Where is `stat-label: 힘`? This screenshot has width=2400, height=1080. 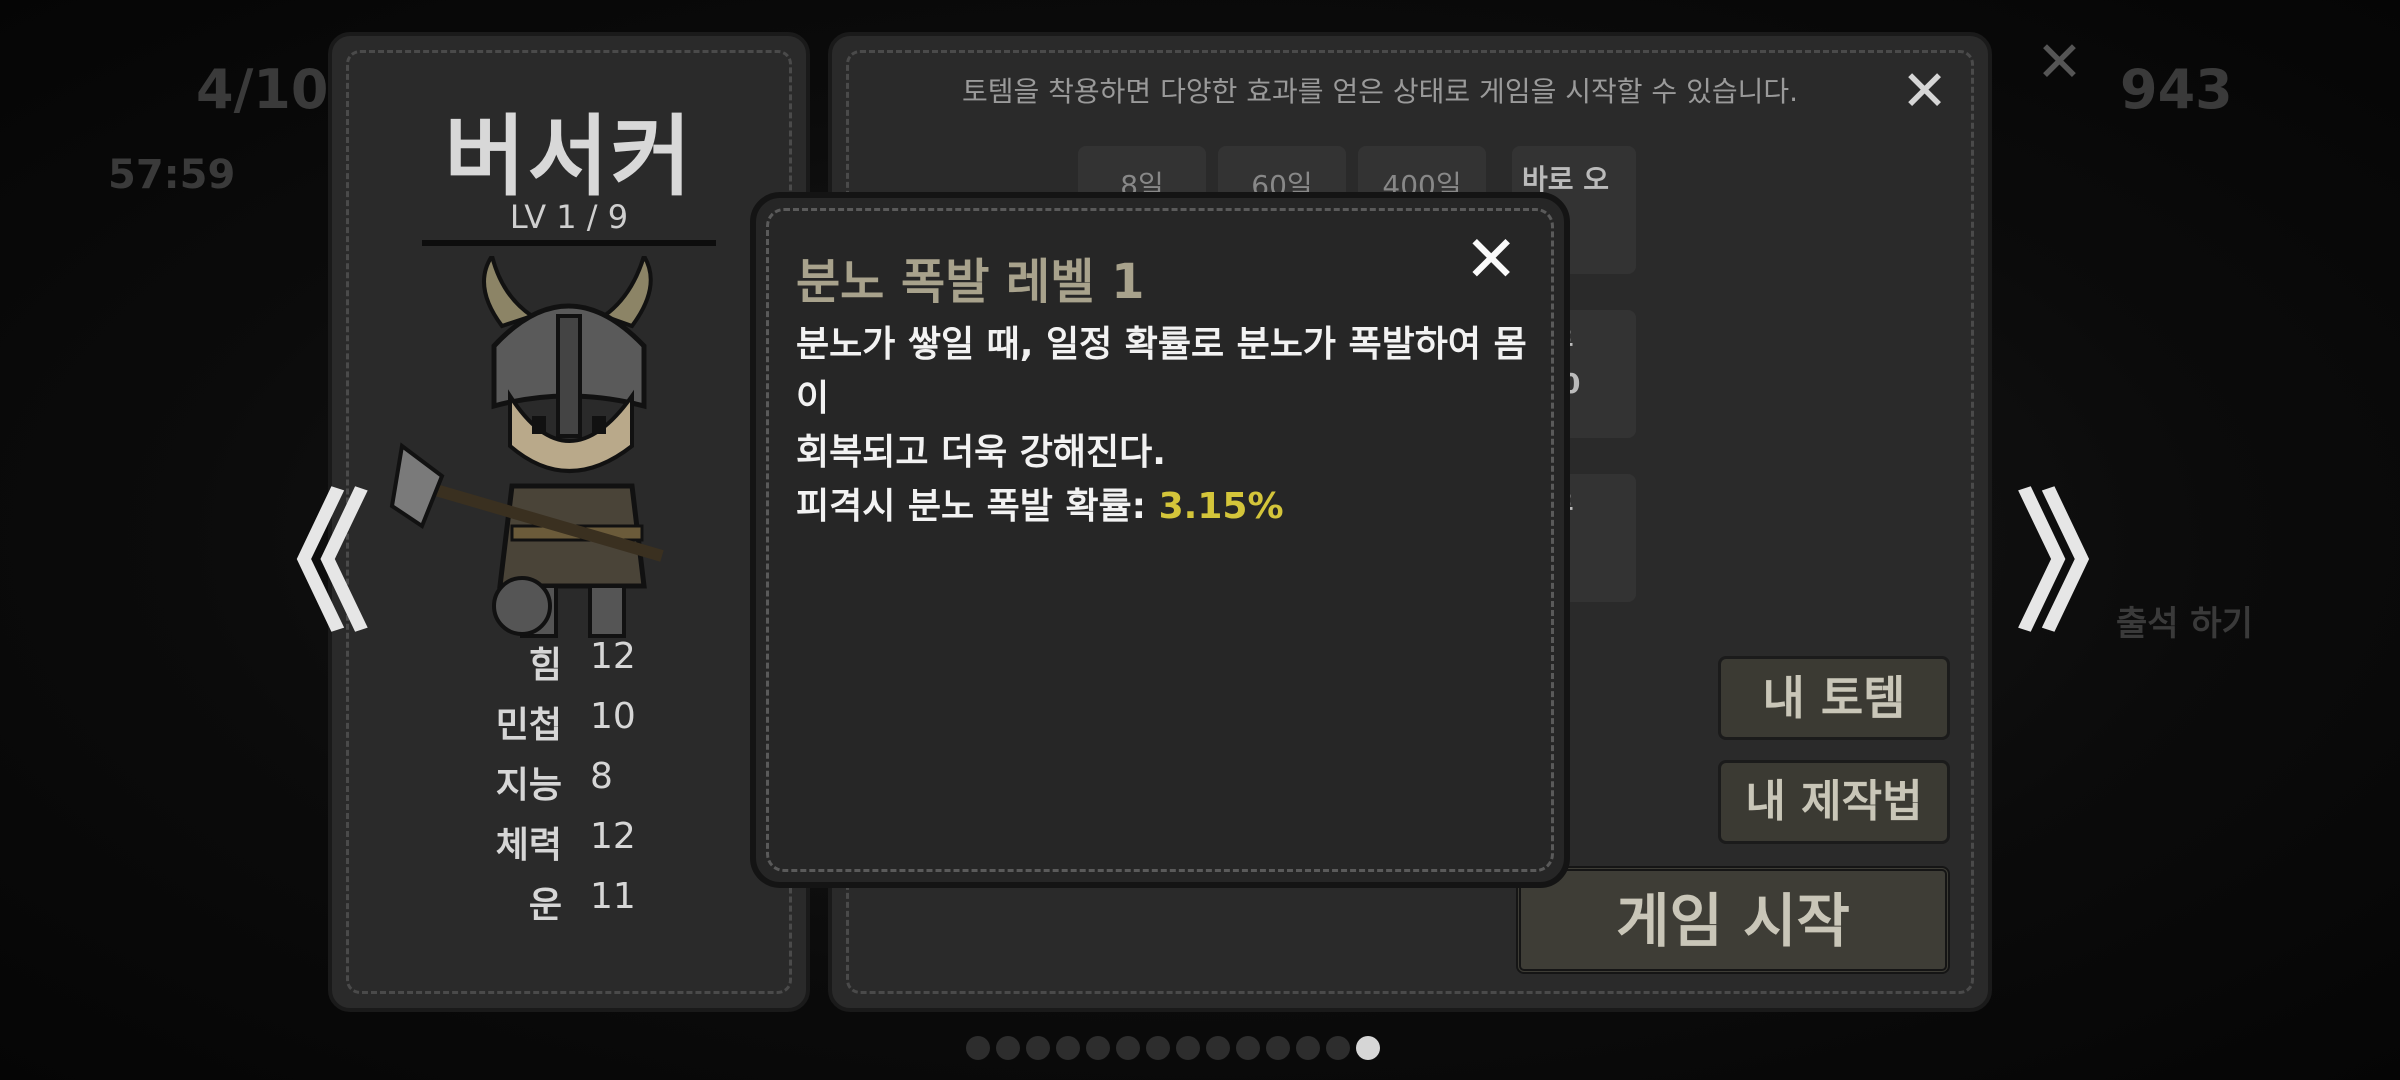 stat-label: 힘 is located at coordinates (545, 665).